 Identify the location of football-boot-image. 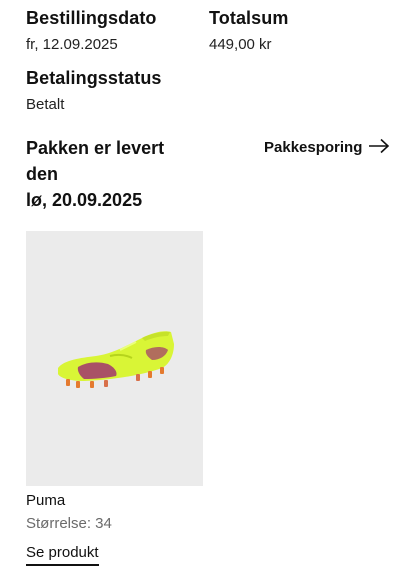
(115, 359).